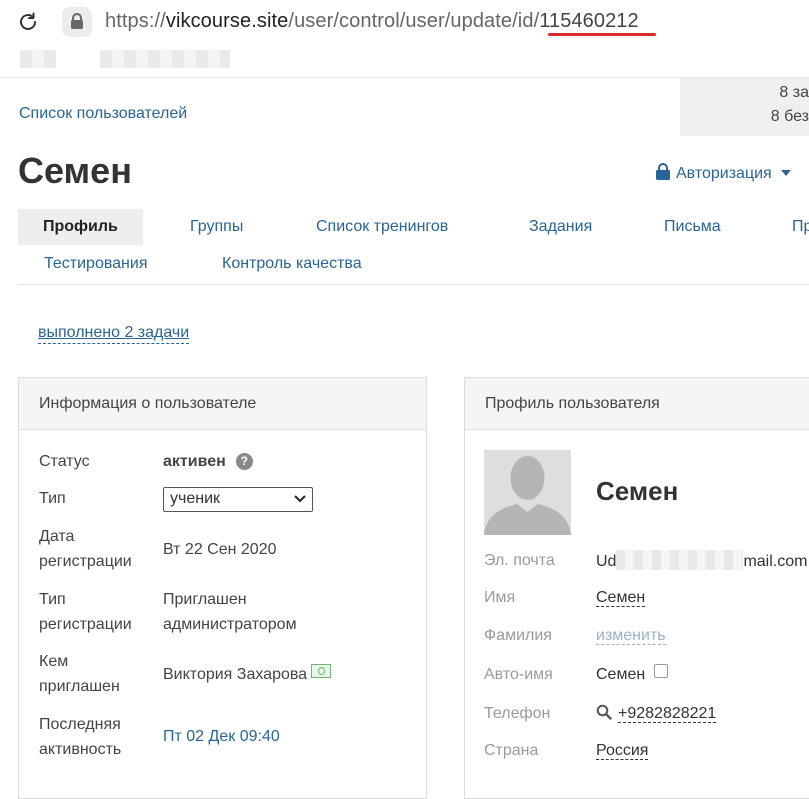  Describe the element at coordinates (77, 22) in the screenshot. I see `site-lock-icon` at that location.